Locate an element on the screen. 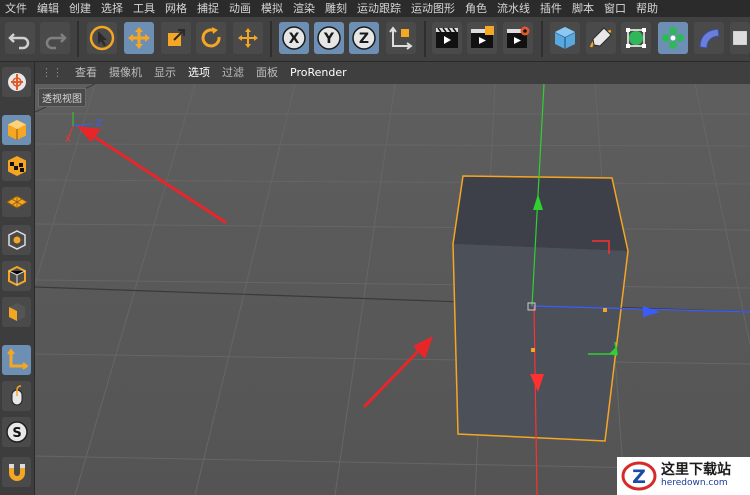 Image resolution: width=750 pixels, height=495 pixels. heredown-logo-icon: Z is located at coordinates (639, 476).